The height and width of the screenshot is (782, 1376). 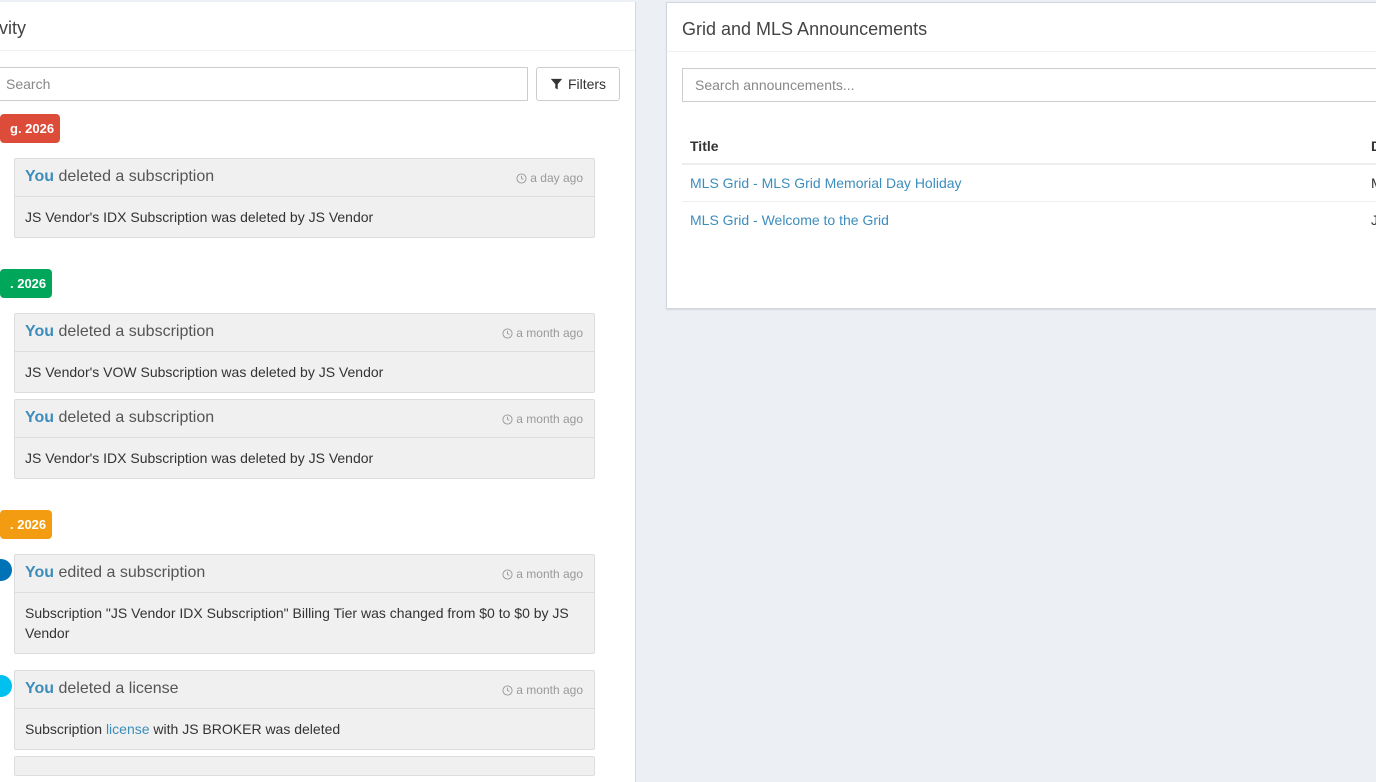 What do you see at coordinates (304, 766) in the screenshot?
I see `timeline-item` at bounding box center [304, 766].